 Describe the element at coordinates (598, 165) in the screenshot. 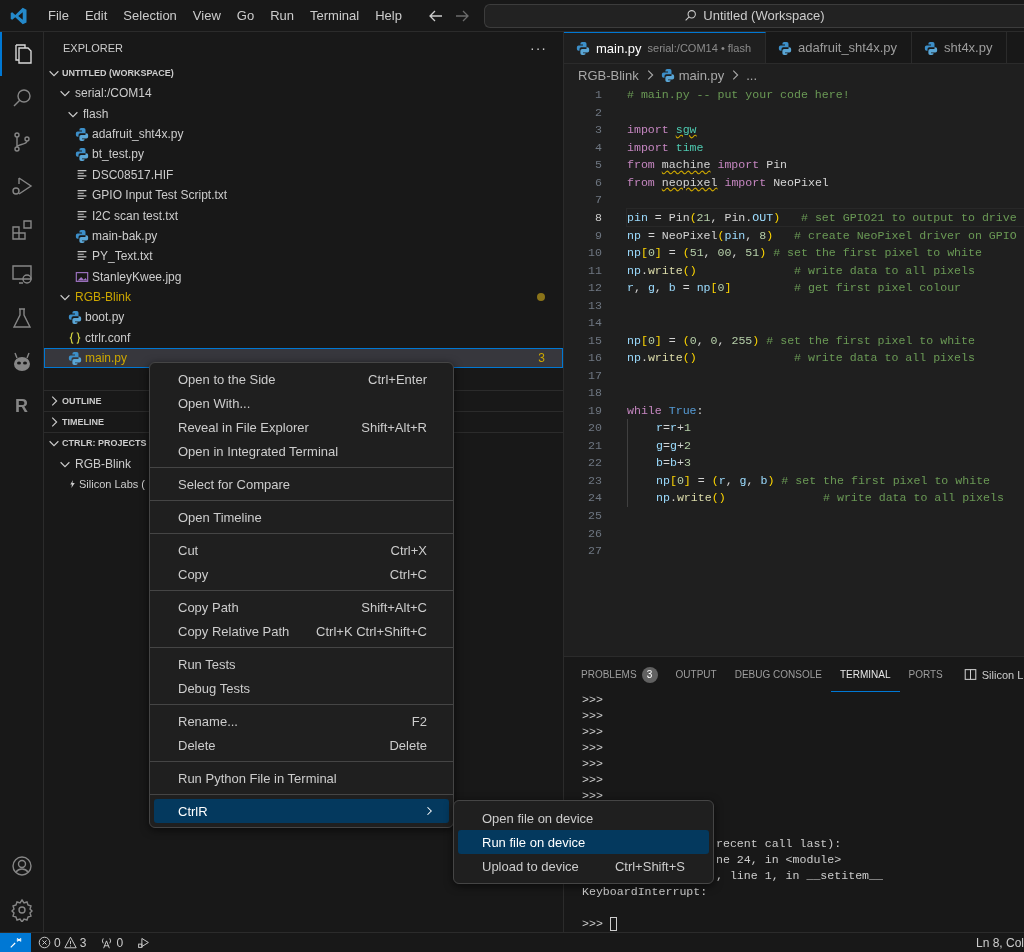

I see `line-number: 5` at that location.